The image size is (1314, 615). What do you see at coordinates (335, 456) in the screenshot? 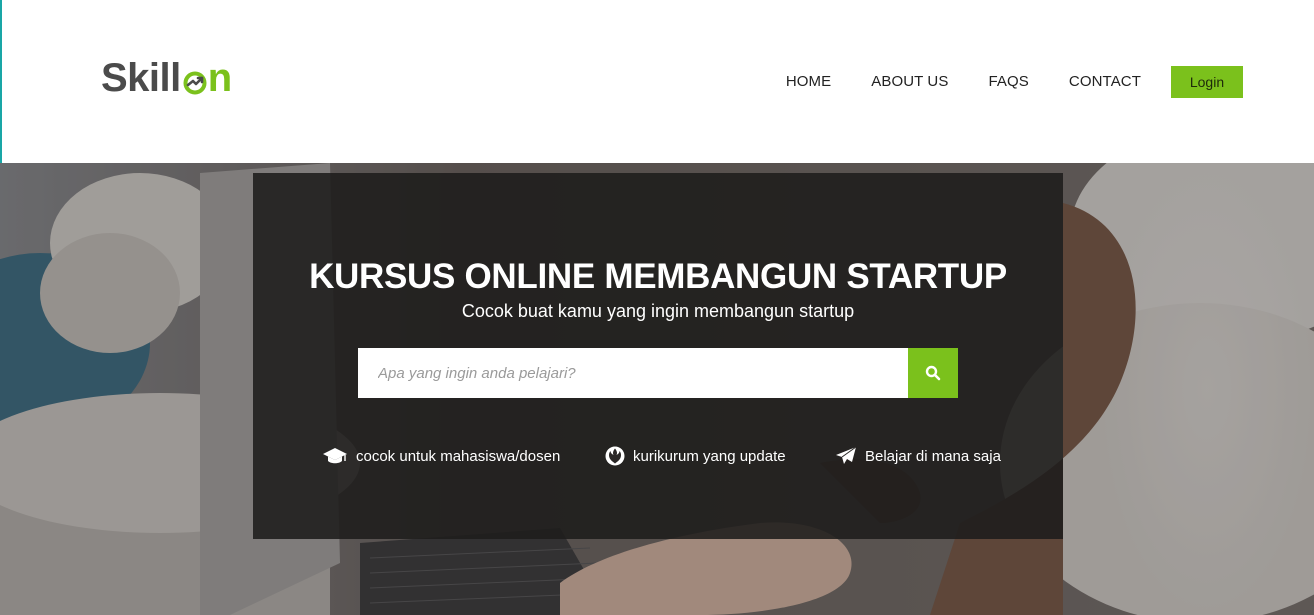
I see `graduation-cap-icon` at bounding box center [335, 456].